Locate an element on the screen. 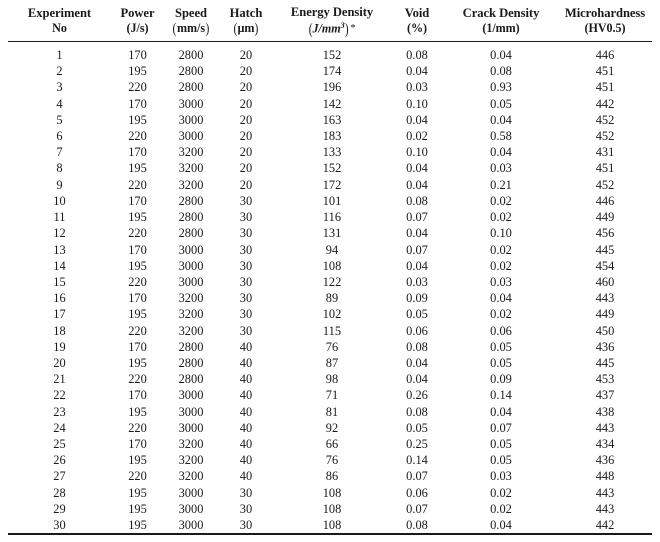  cell-experiment_no: 2 is located at coordinates (59, 71).